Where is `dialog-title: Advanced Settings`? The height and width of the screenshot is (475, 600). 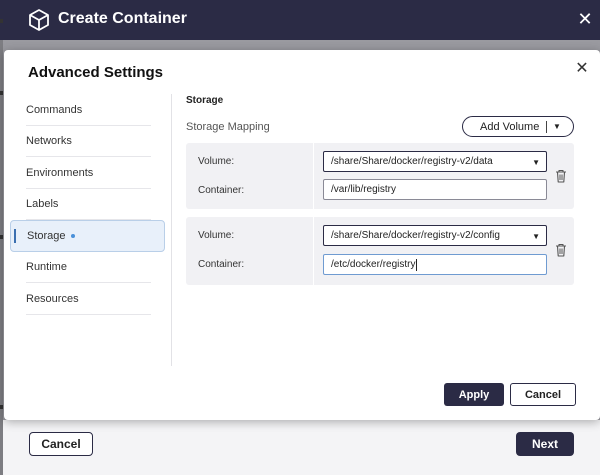 dialog-title: Advanced Settings is located at coordinates (96, 72).